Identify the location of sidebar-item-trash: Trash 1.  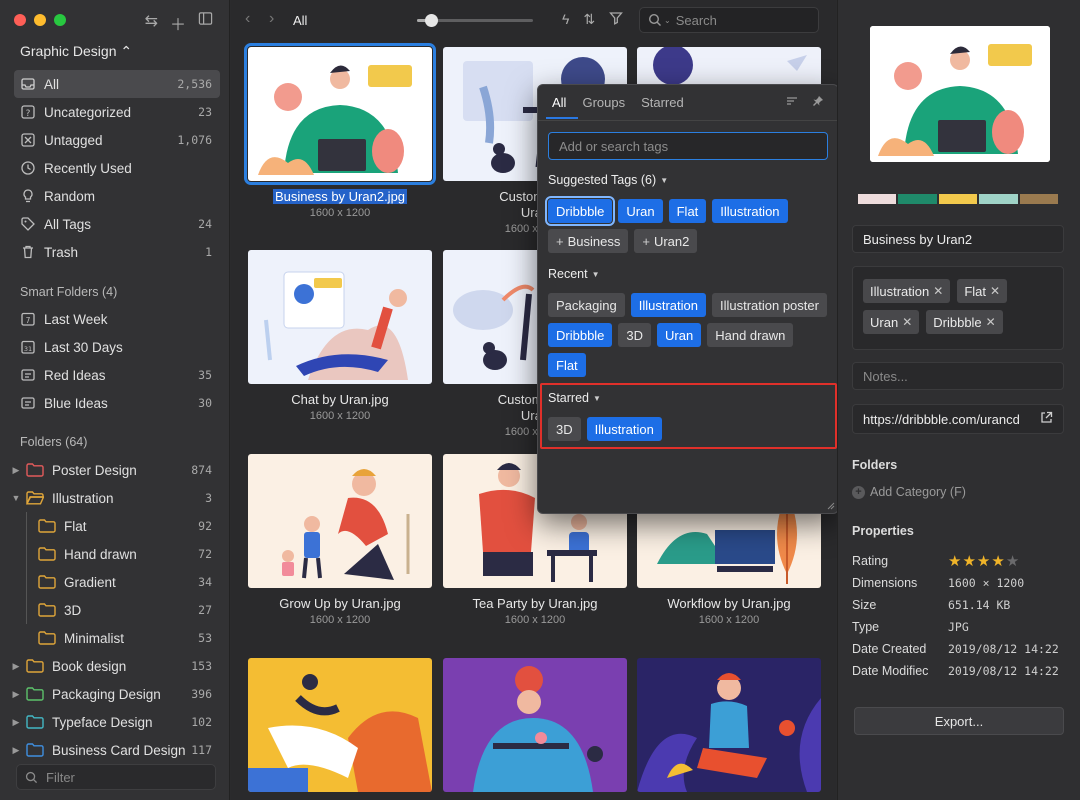
(117, 252).